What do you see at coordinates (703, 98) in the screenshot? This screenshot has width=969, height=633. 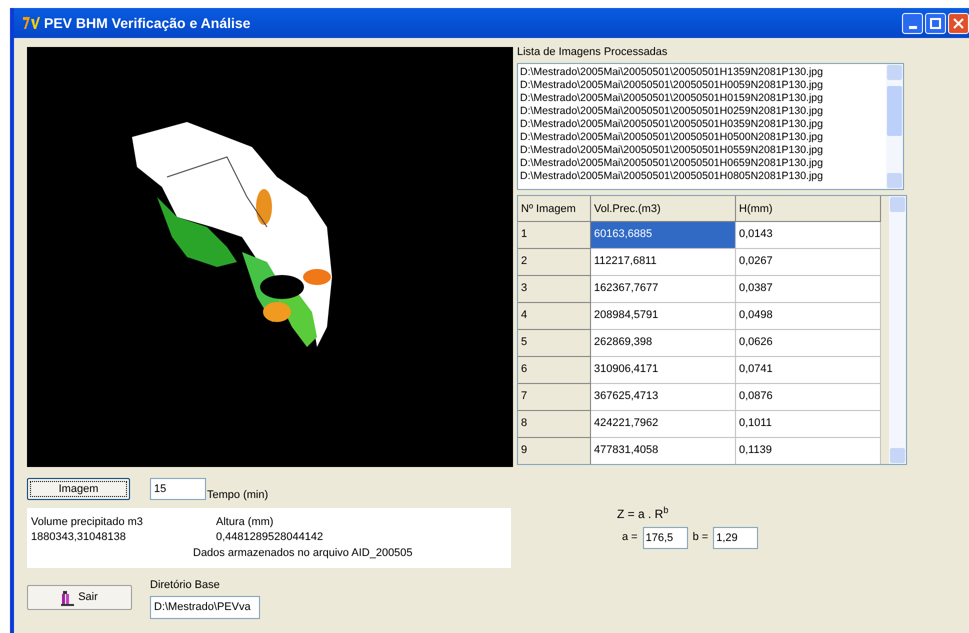 I see `list-item: D:\Mestrado\2005Mai\20050501\20050501H0159N2081P130.jpg` at bounding box center [703, 98].